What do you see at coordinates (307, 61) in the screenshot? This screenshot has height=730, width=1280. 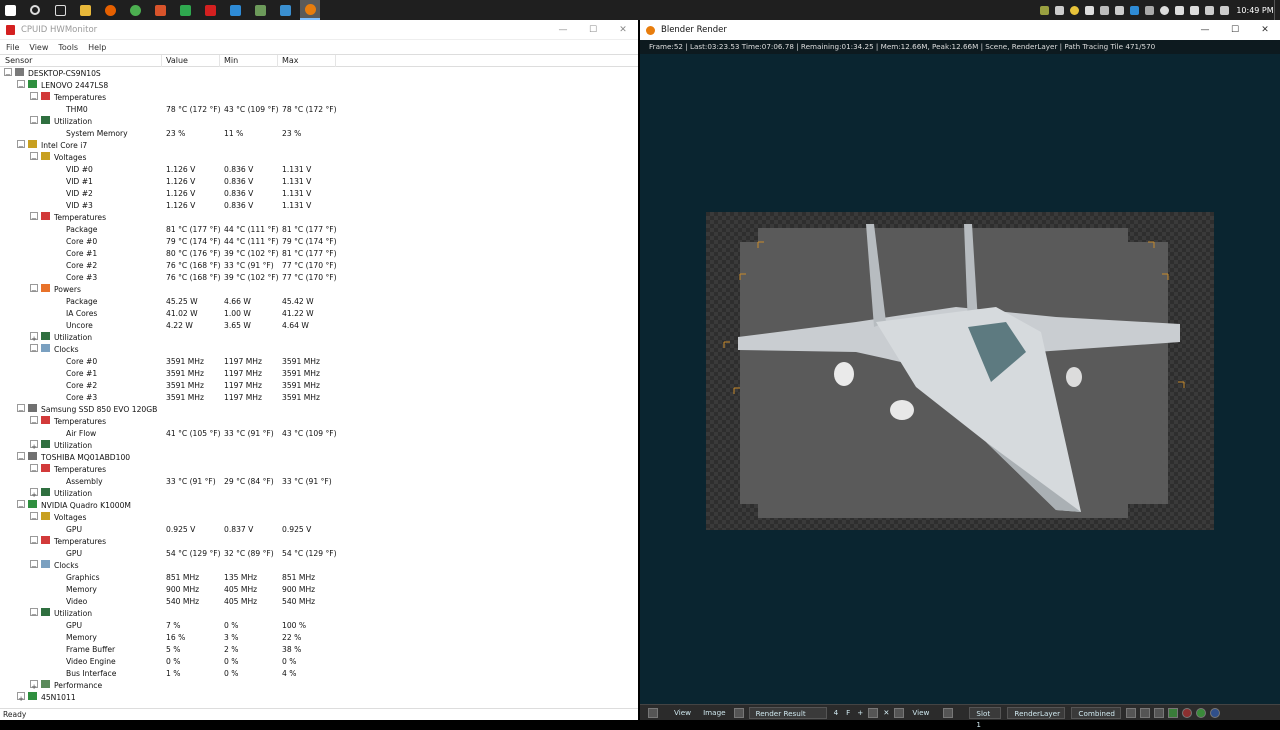 I see `column-max: Max` at bounding box center [307, 61].